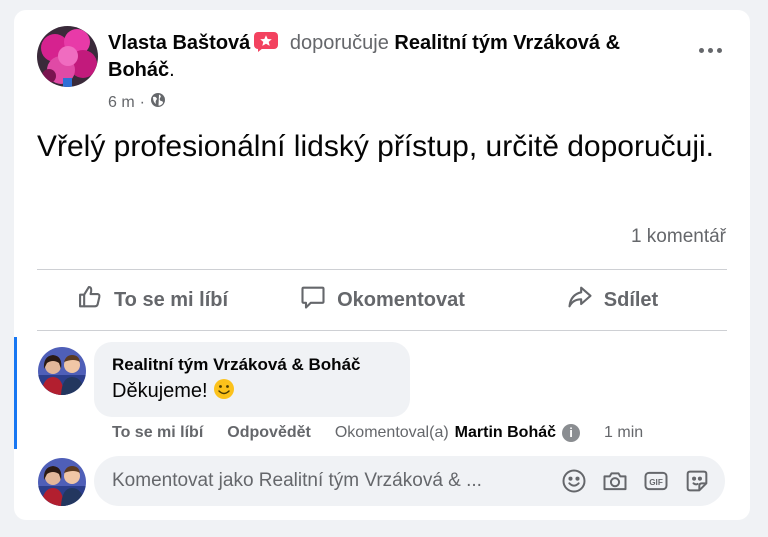 The image size is (768, 537). What do you see at coordinates (15, 393) in the screenshot?
I see `highlight-bar` at bounding box center [15, 393].